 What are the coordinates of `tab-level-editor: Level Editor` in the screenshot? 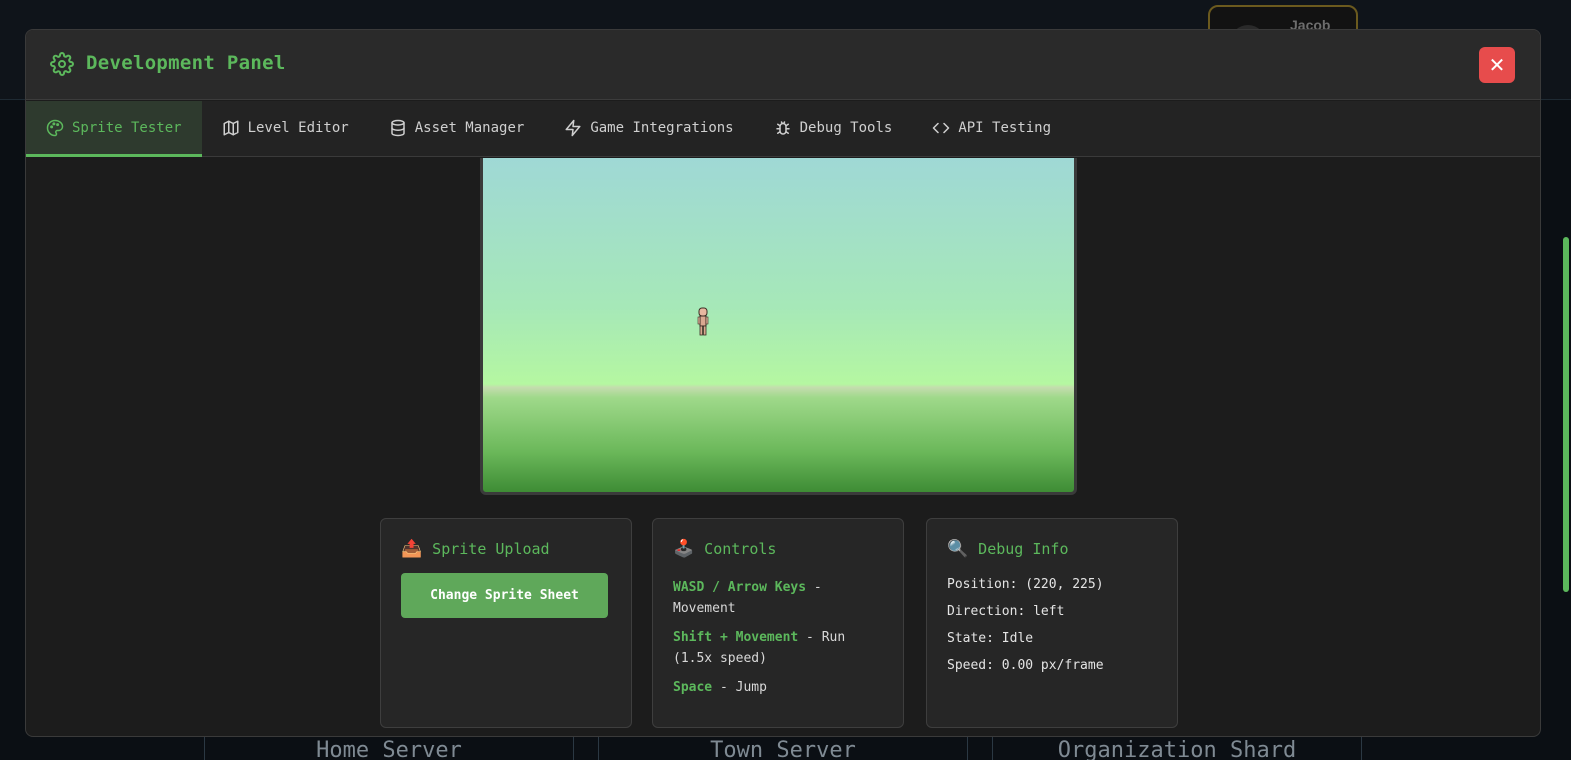 It's located at (285, 129).